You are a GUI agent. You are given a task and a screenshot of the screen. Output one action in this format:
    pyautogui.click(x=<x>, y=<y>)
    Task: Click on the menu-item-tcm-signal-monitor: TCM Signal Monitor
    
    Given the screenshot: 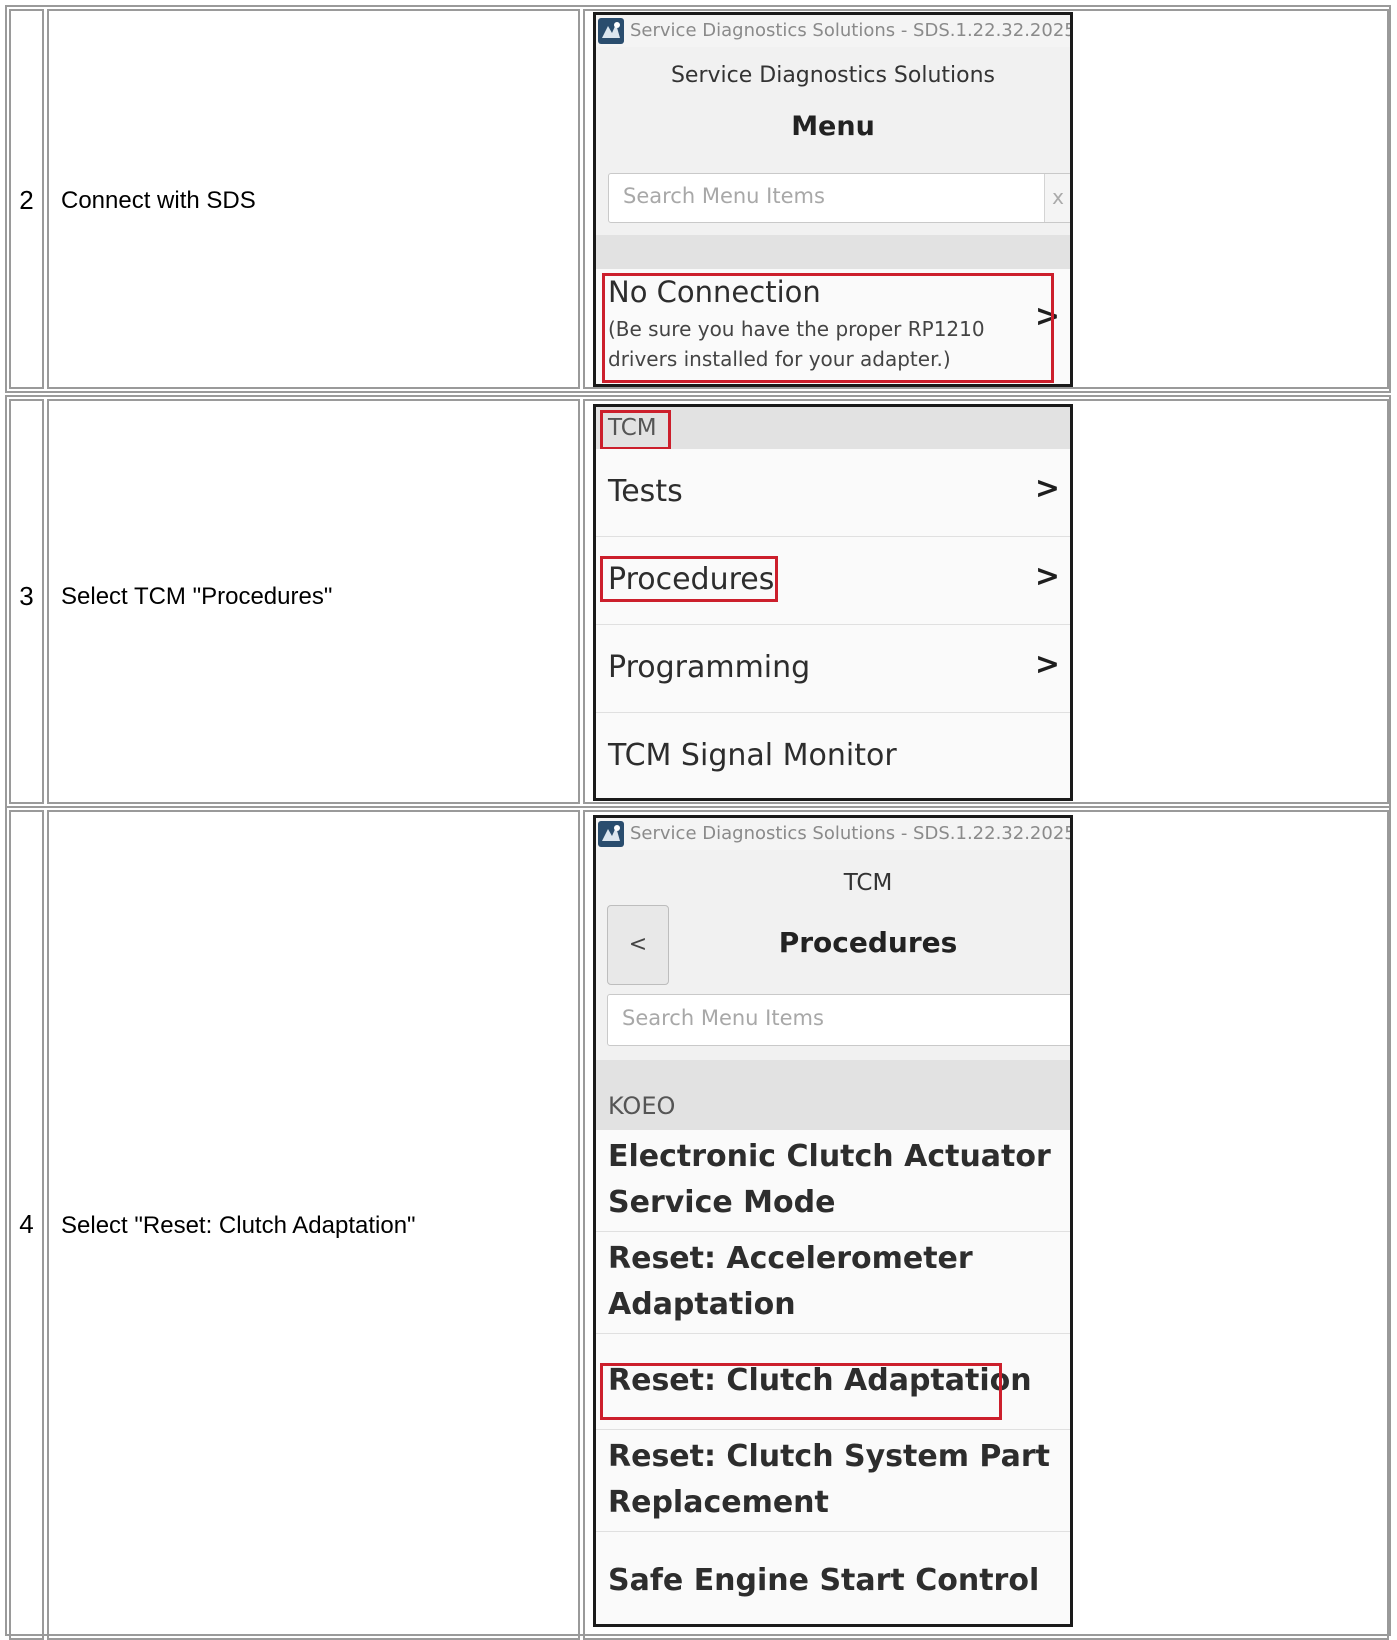 What is the action you would take?
    pyautogui.click(x=833, y=755)
    